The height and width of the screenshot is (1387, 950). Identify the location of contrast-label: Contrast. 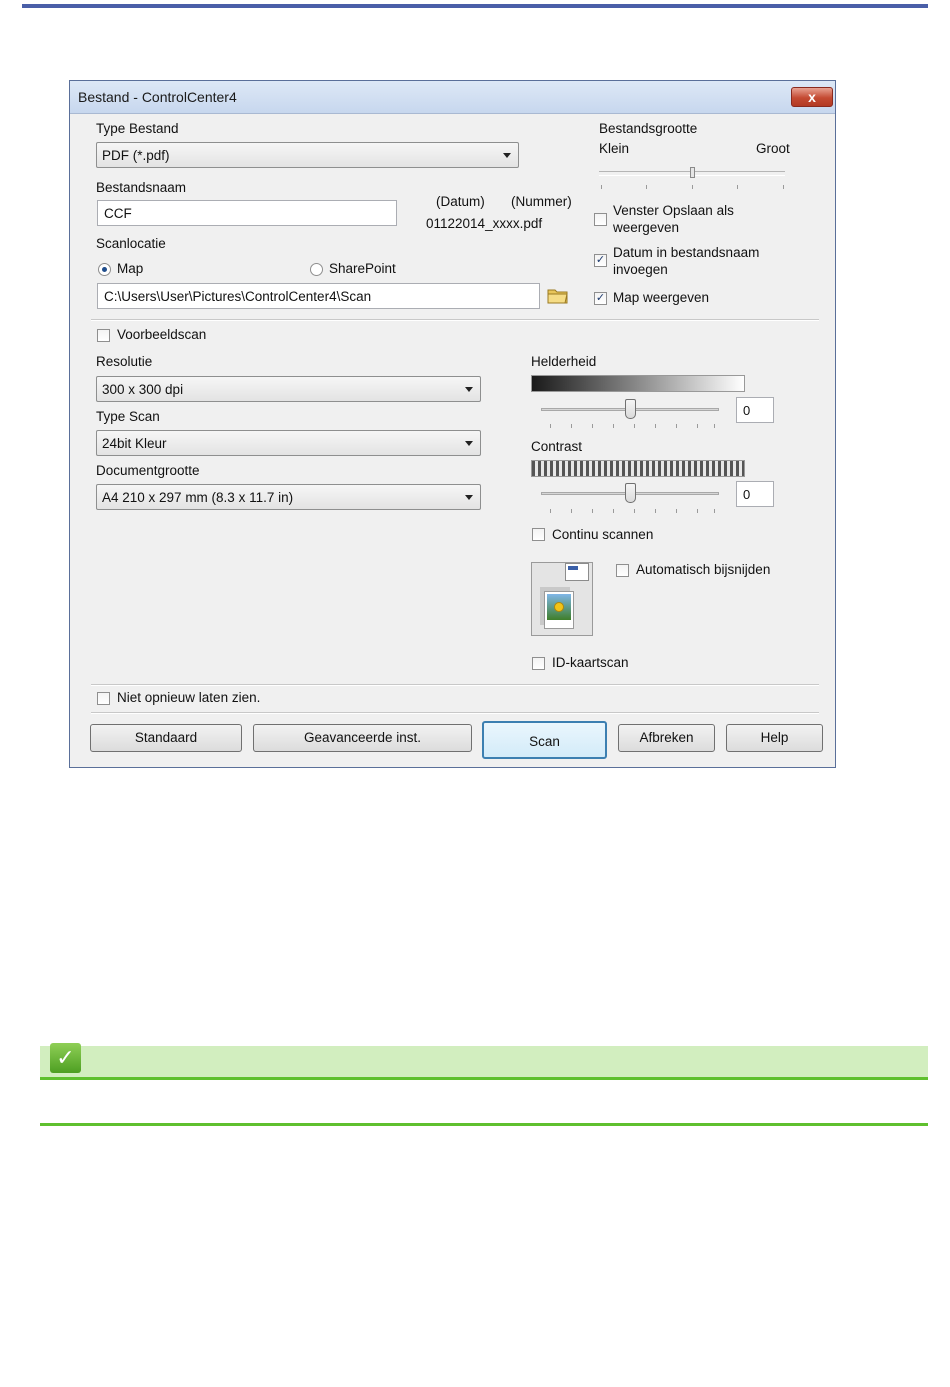
(557, 446).